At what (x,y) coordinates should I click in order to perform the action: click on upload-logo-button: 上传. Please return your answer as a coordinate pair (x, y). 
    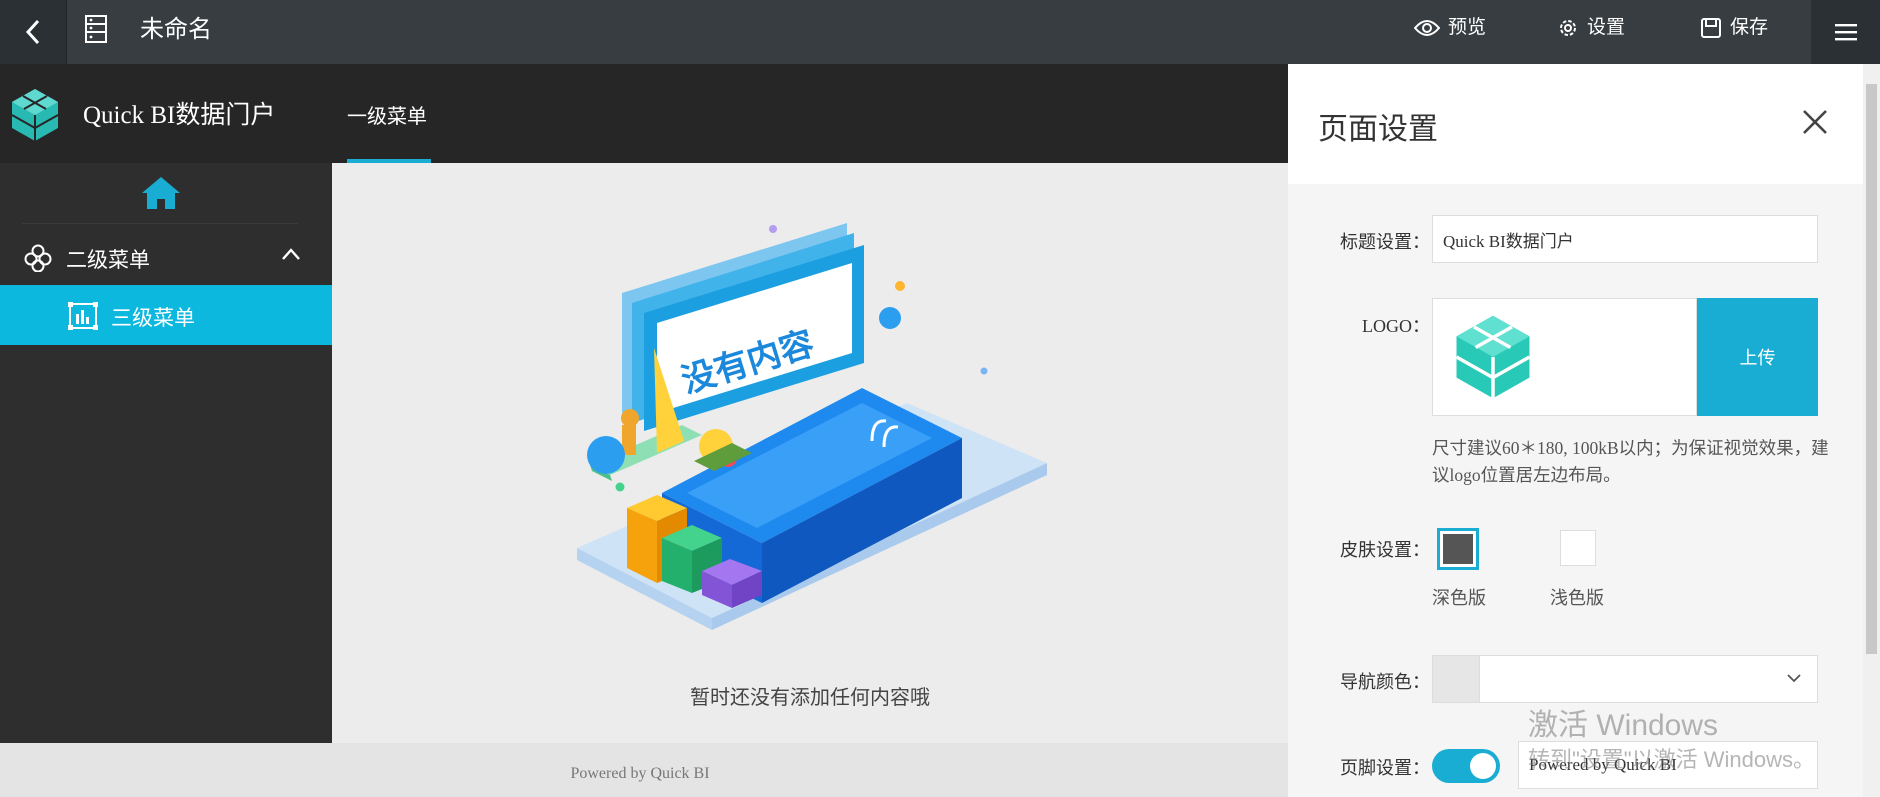
    Looking at the image, I should click on (1757, 357).